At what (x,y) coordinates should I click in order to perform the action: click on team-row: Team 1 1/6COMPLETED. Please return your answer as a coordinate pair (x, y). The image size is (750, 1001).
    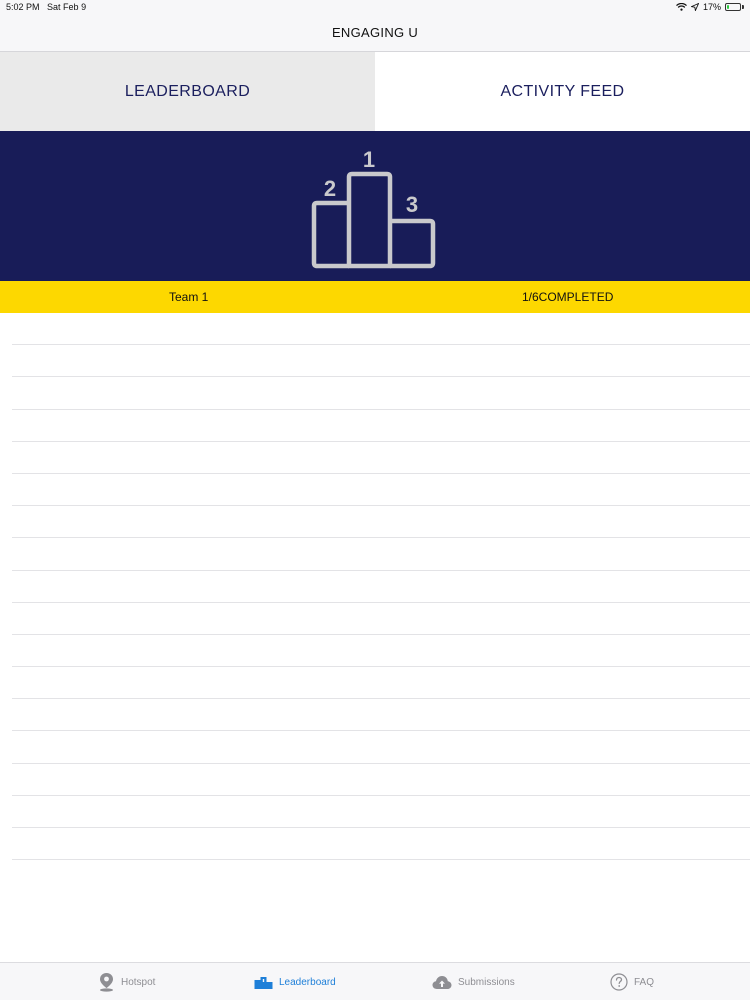
    Looking at the image, I should click on (375, 297).